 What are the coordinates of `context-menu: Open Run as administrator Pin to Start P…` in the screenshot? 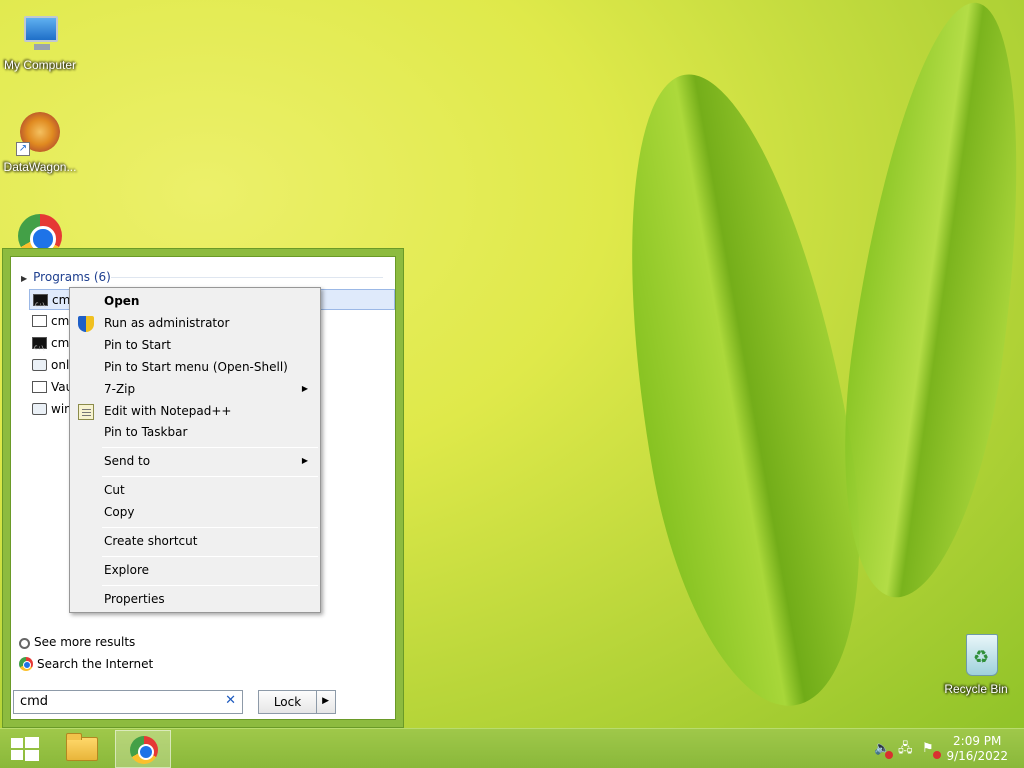 It's located at (195, 450).